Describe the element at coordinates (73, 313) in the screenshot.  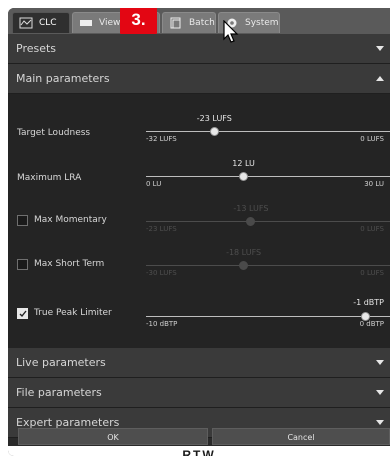
I see `true-peak-limiter-label: True Peak Limiter` at that location.